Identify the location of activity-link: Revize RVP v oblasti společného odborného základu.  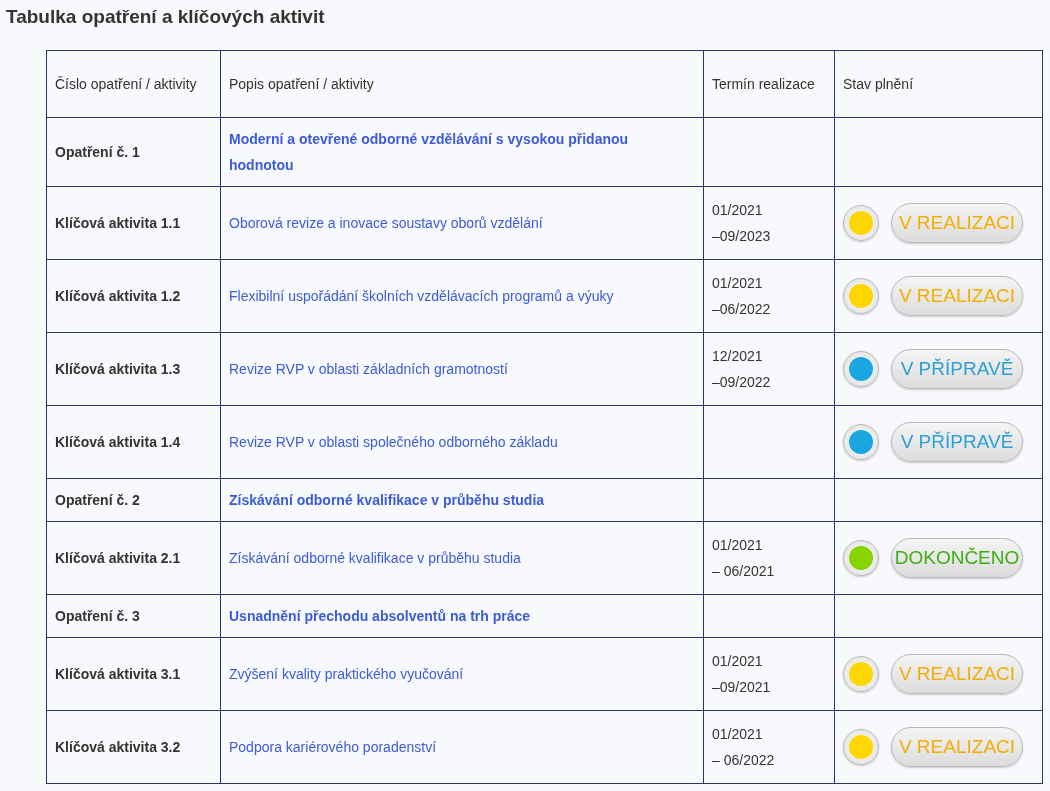
(393, 442).